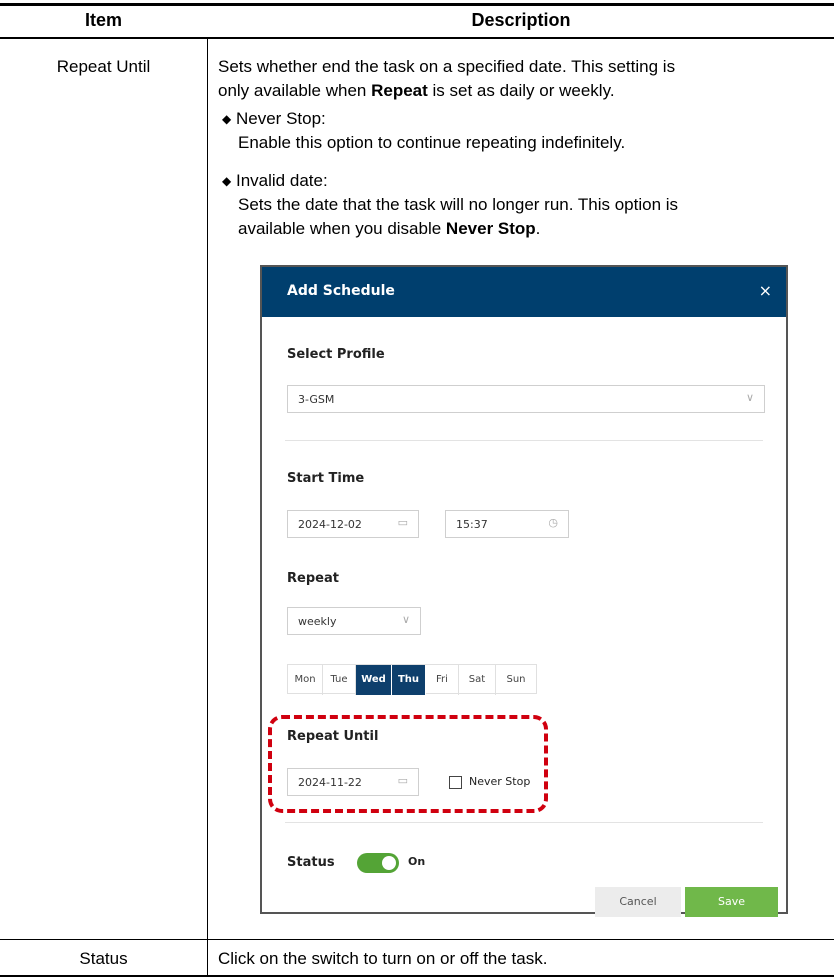  What do you see at coordinates (342, 228) in the screenshot?
I see `bullet-body-text: available when you disable` at bounding box center [342, 228].